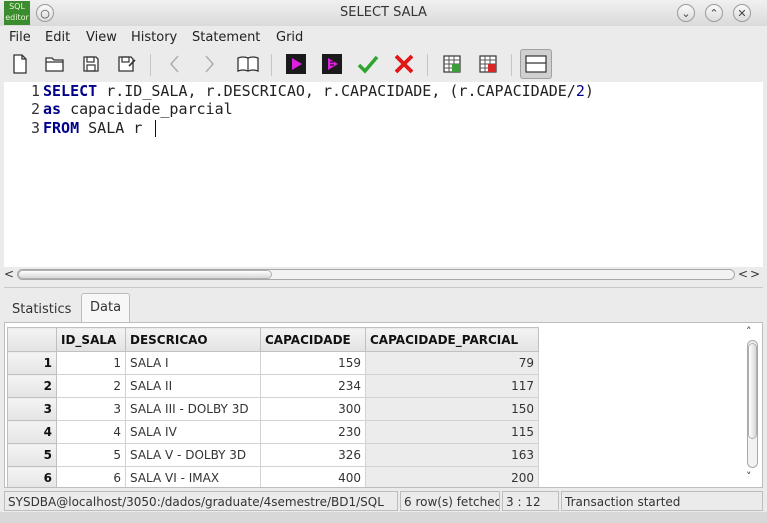 This screenshot has height=523, width=767. Describe the element at coordinates (452, 339) in the screenshot. I see `column-header-capacidade-parcial: CAPACIDADE_PARCIAL` at that location.